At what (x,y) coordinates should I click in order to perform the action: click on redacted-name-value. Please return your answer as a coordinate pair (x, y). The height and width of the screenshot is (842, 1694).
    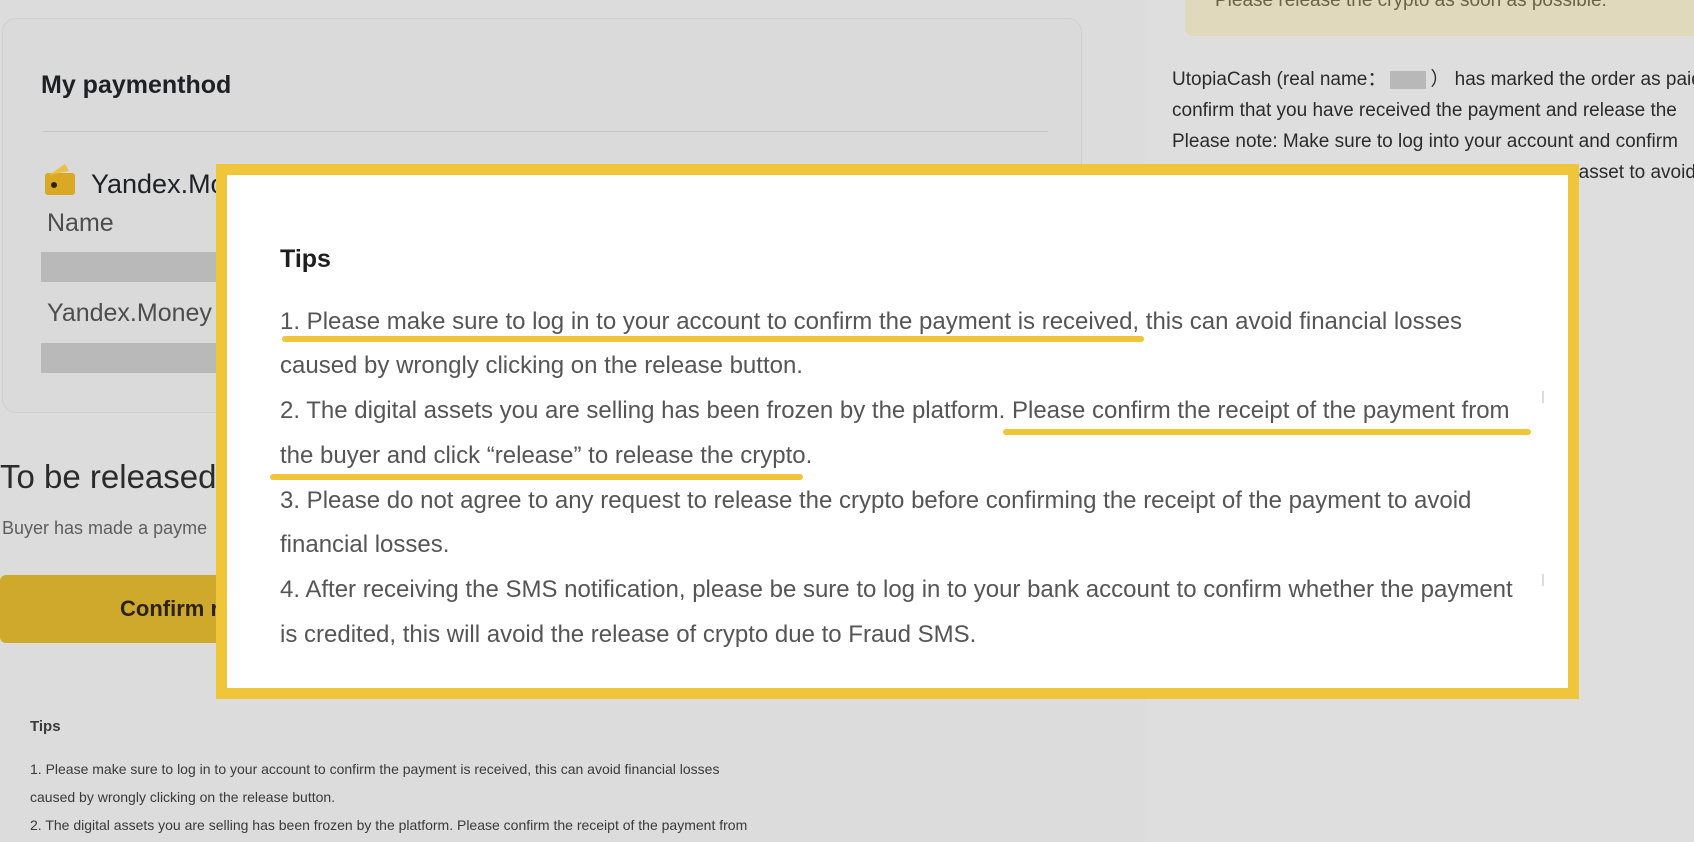
    Looking at the image, I should click on (141, 267).